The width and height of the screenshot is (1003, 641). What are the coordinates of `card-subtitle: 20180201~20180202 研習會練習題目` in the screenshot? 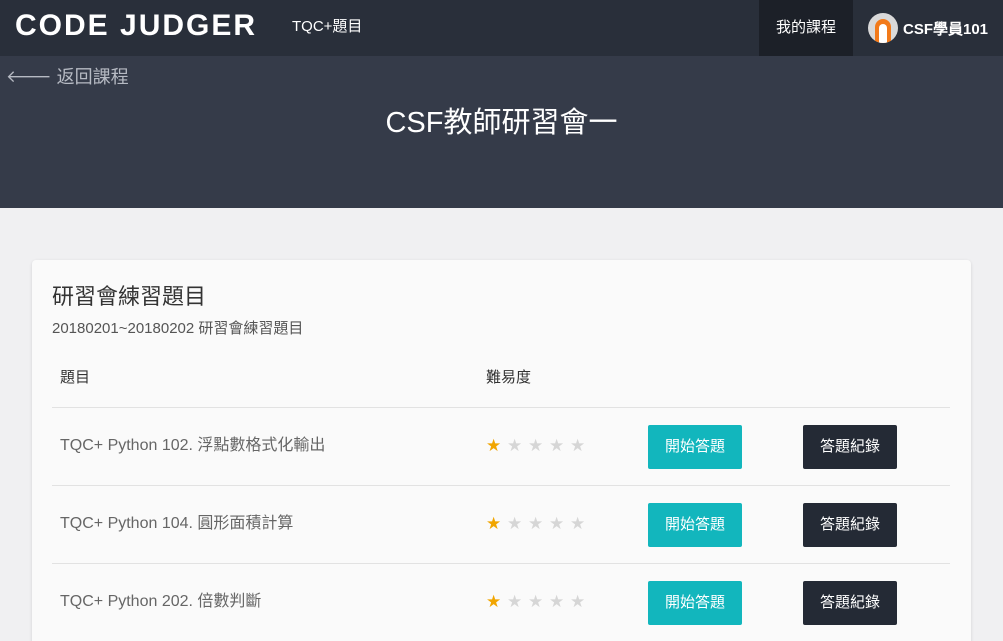 It's located at (178, 328).